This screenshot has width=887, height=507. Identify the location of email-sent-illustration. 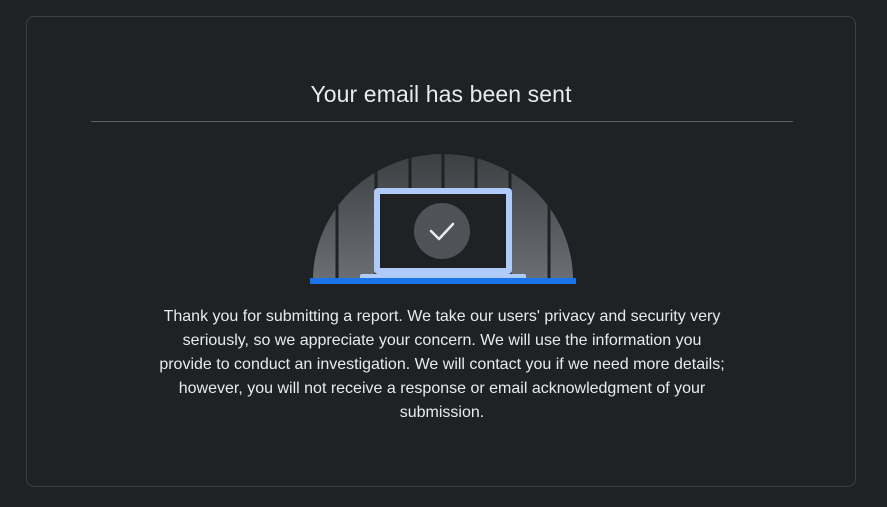
(443, 219).